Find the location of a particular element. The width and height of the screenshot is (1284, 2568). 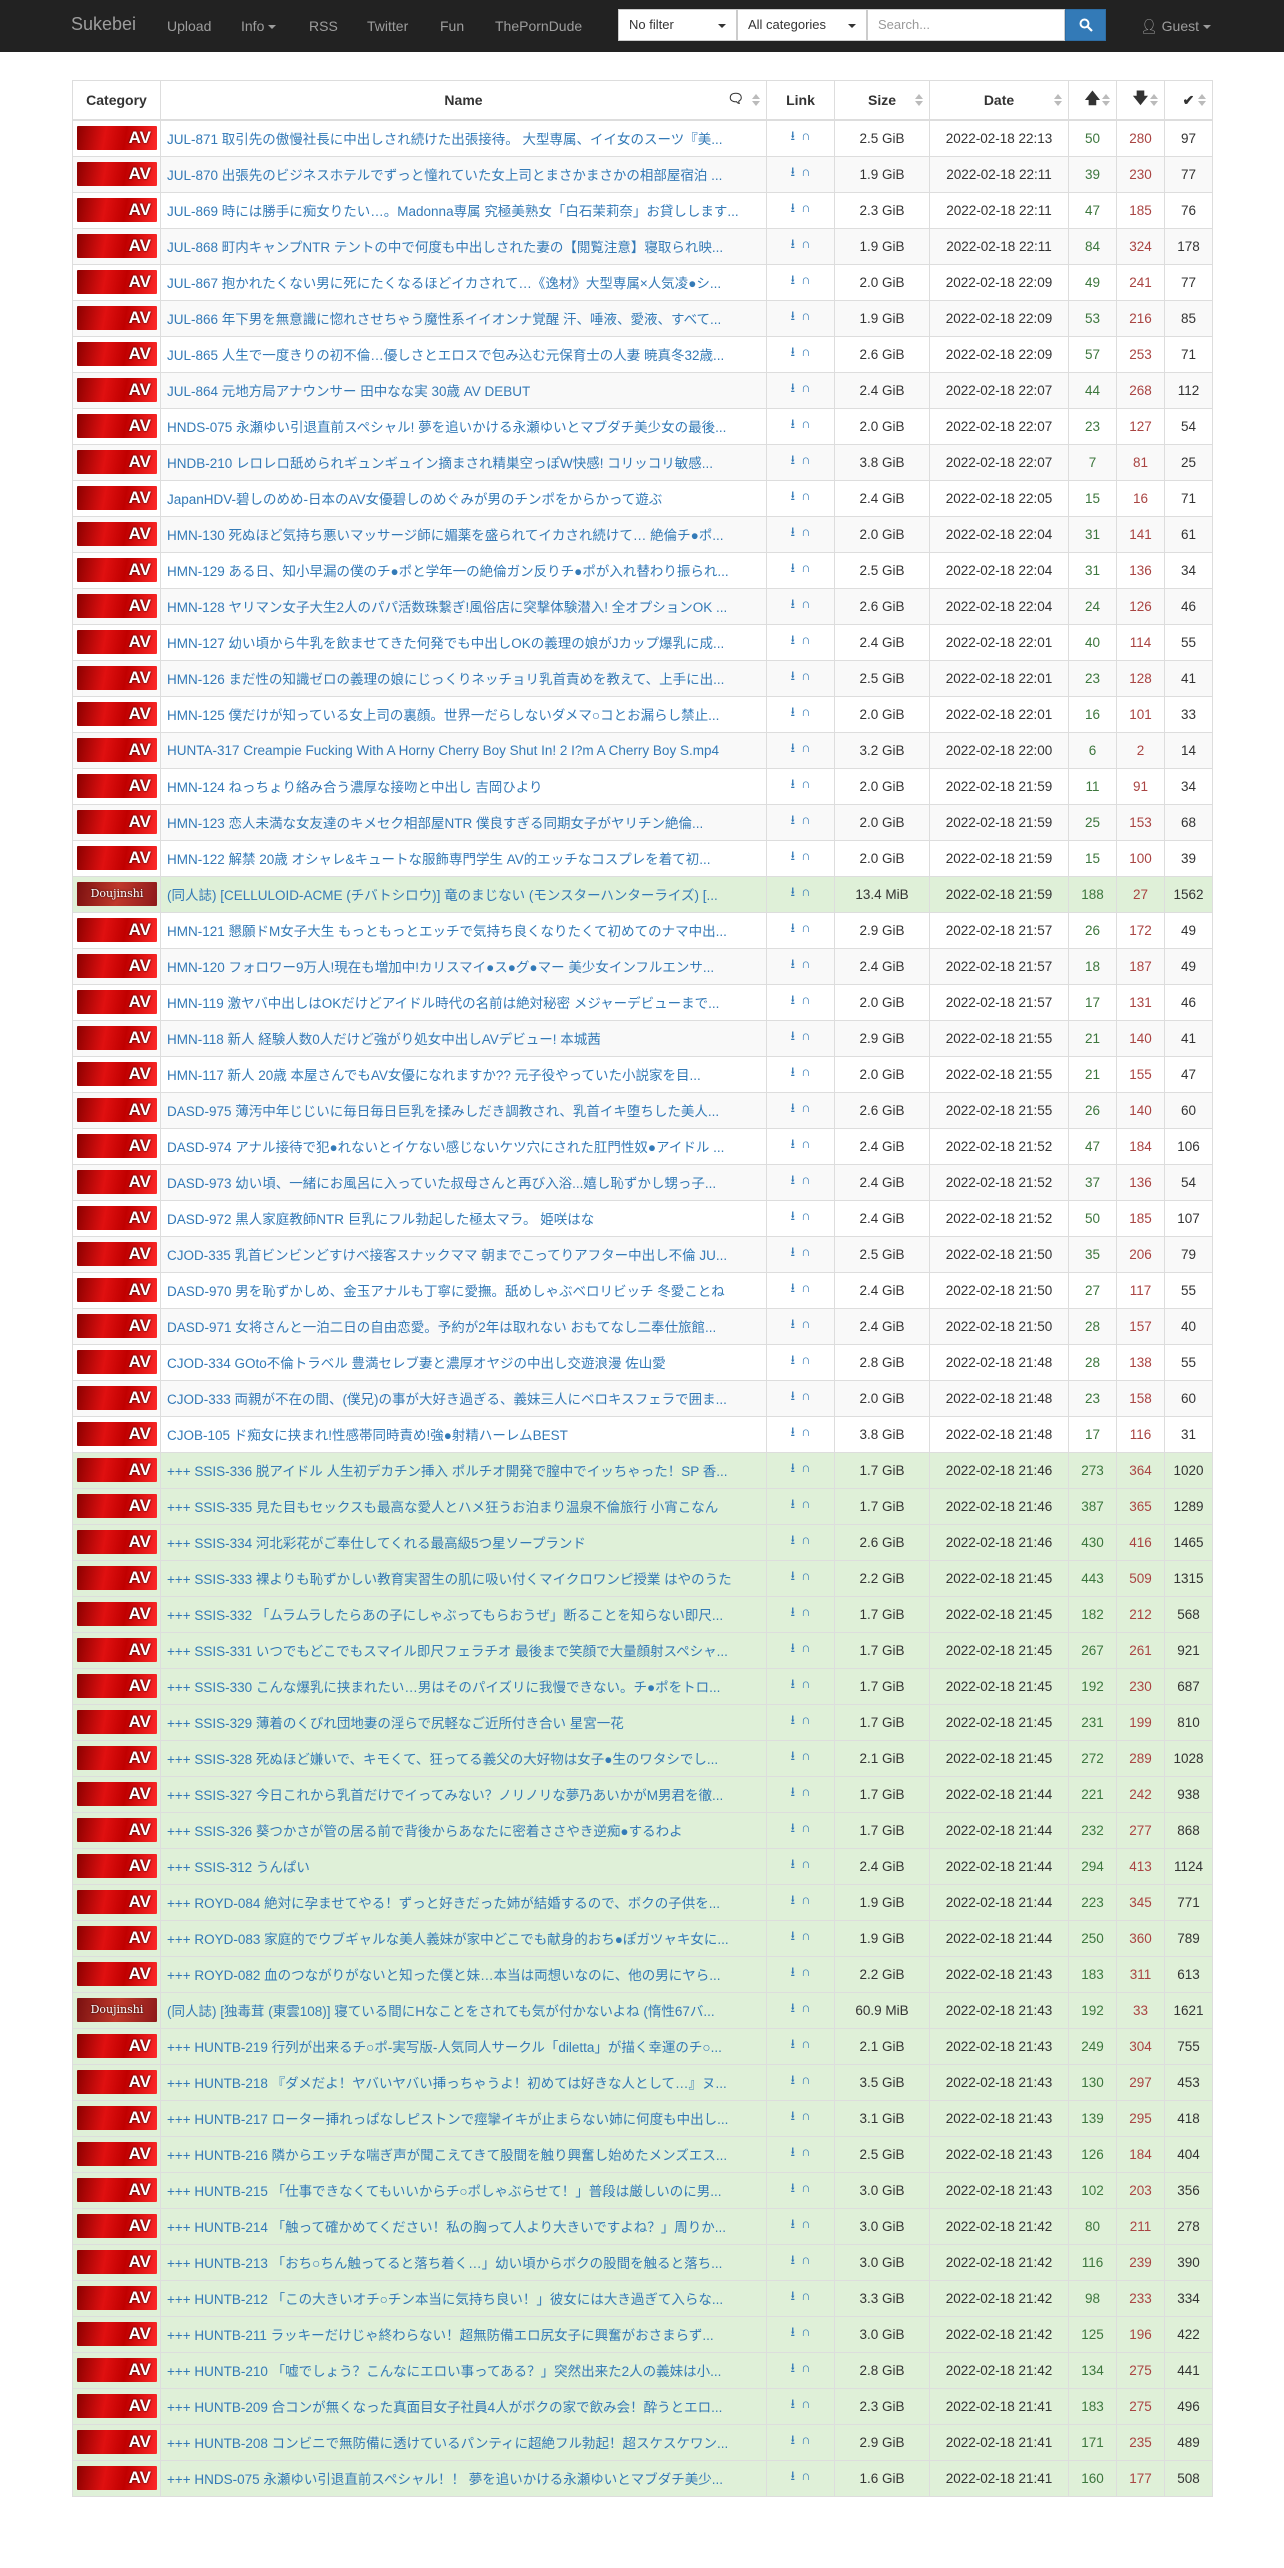

filter-select: No filter is located at coordinates (677, 25).